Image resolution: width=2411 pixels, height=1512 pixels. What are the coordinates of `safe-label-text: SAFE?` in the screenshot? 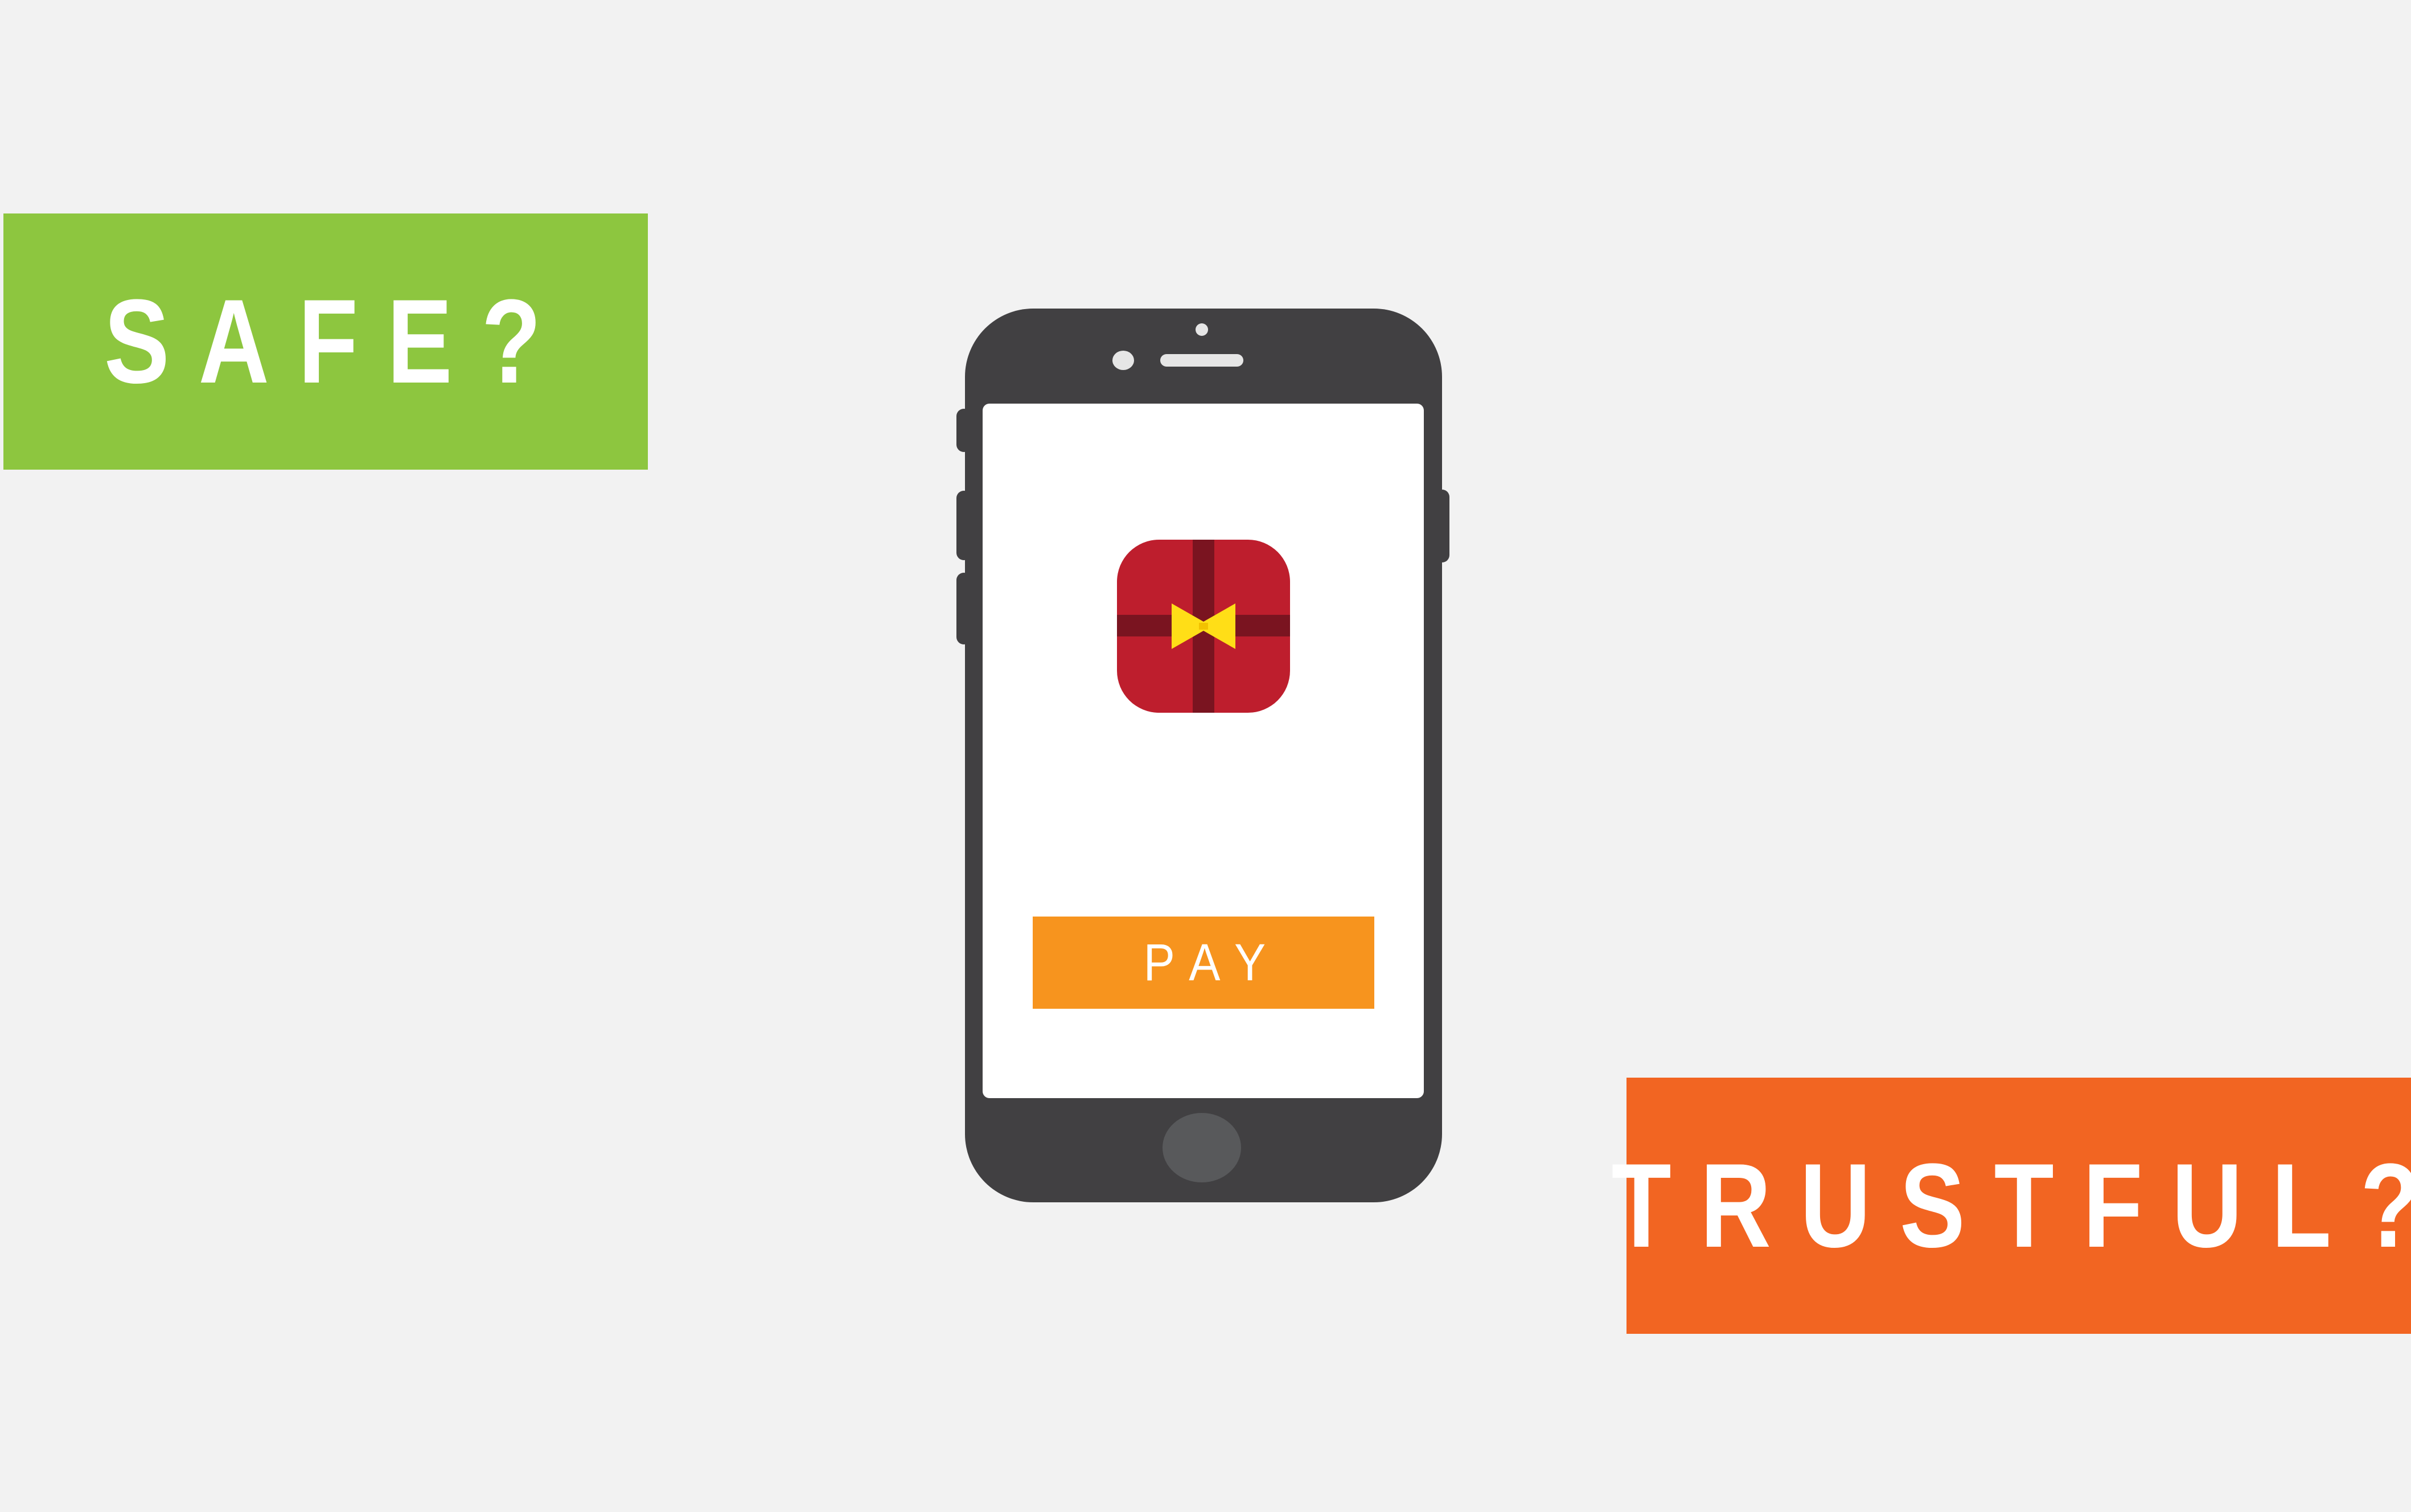 It's located at (337, 341).